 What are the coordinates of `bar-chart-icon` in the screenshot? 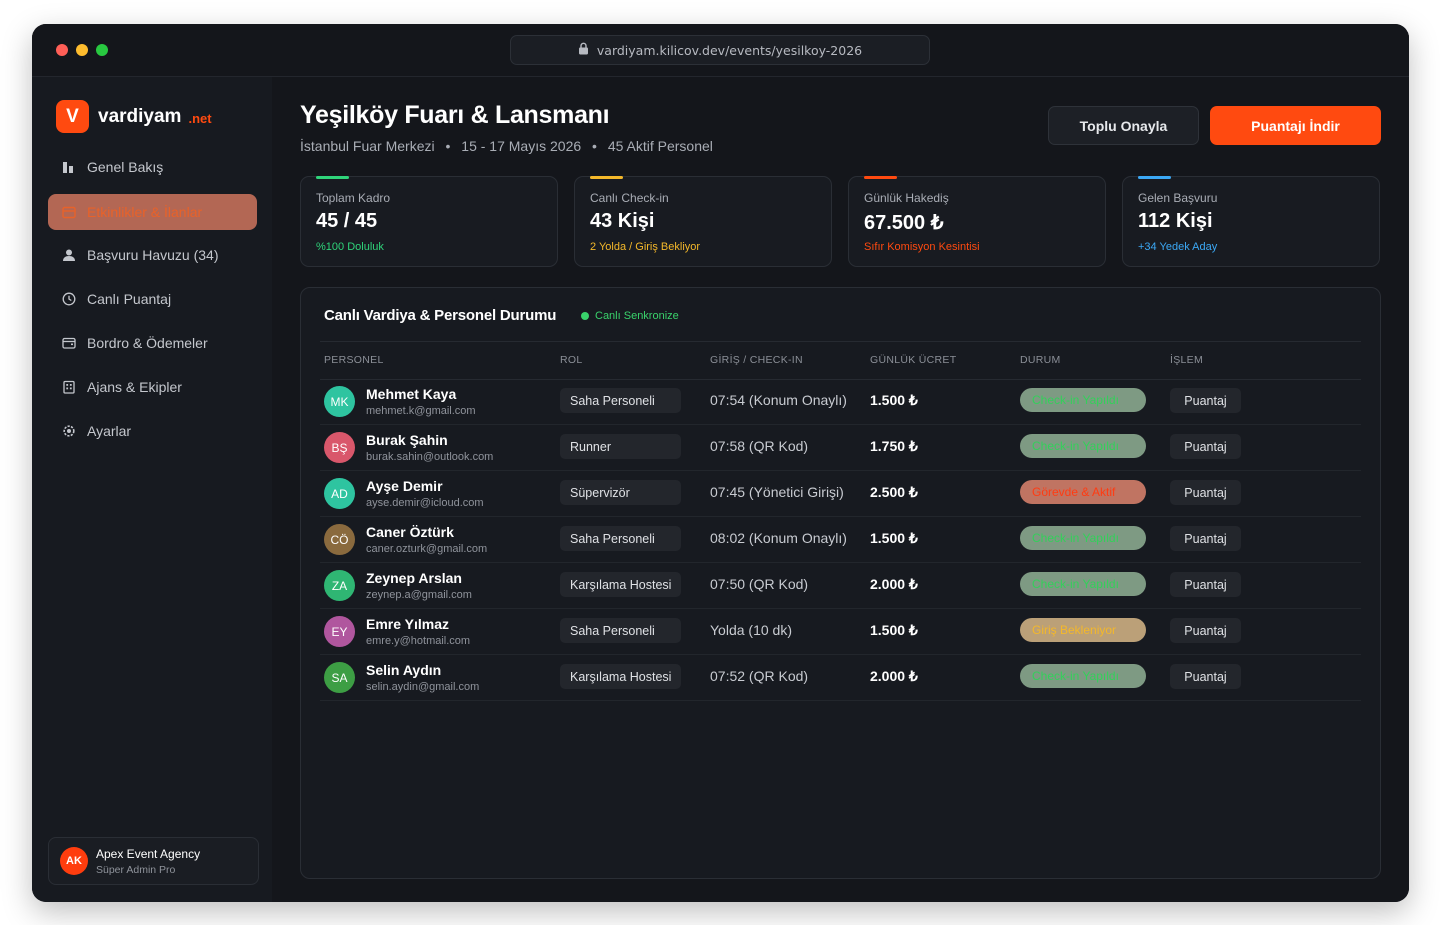 It's located at (69, 167).